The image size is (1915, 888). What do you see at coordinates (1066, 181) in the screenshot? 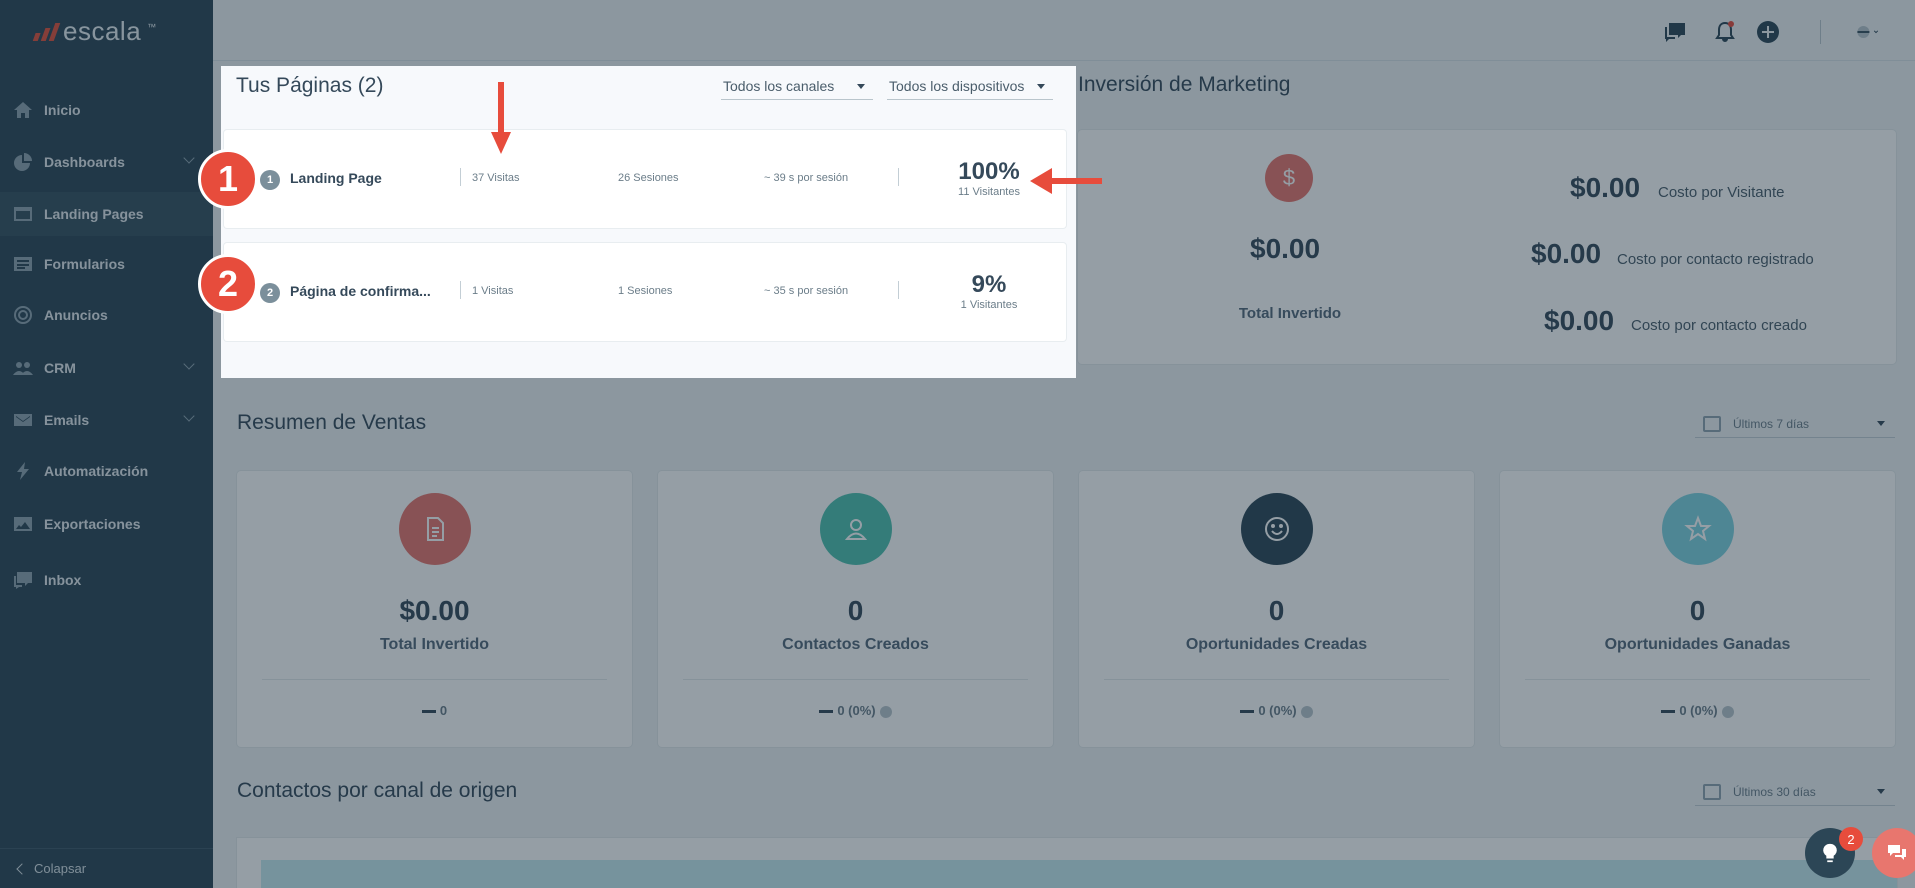
I see `arrow-left-icon` at bounding box center [1066, 181].